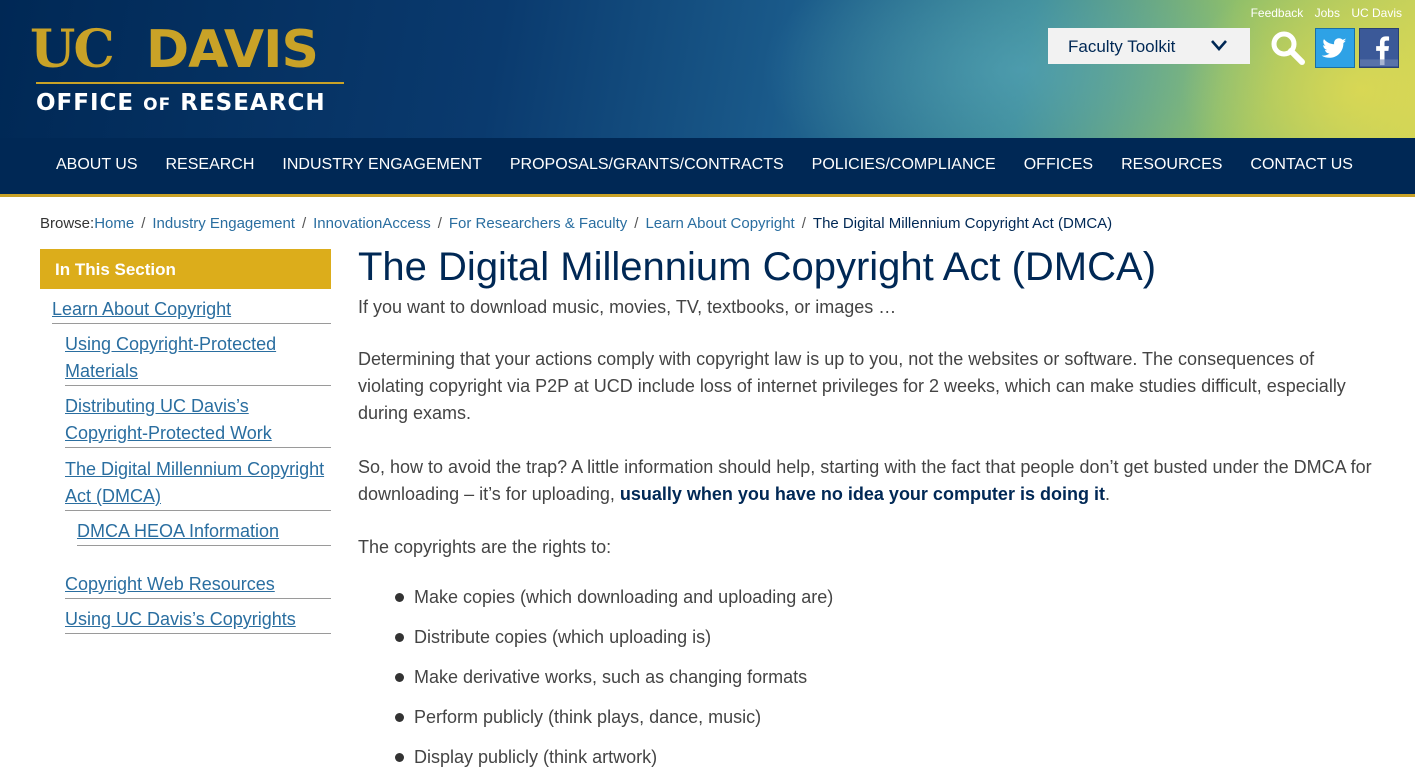 The width and height of the screenshot is (1415, 784). Describe the element at coordinates (157, 105) in the screenshot. I see `logo-of-word: OF` at that location.